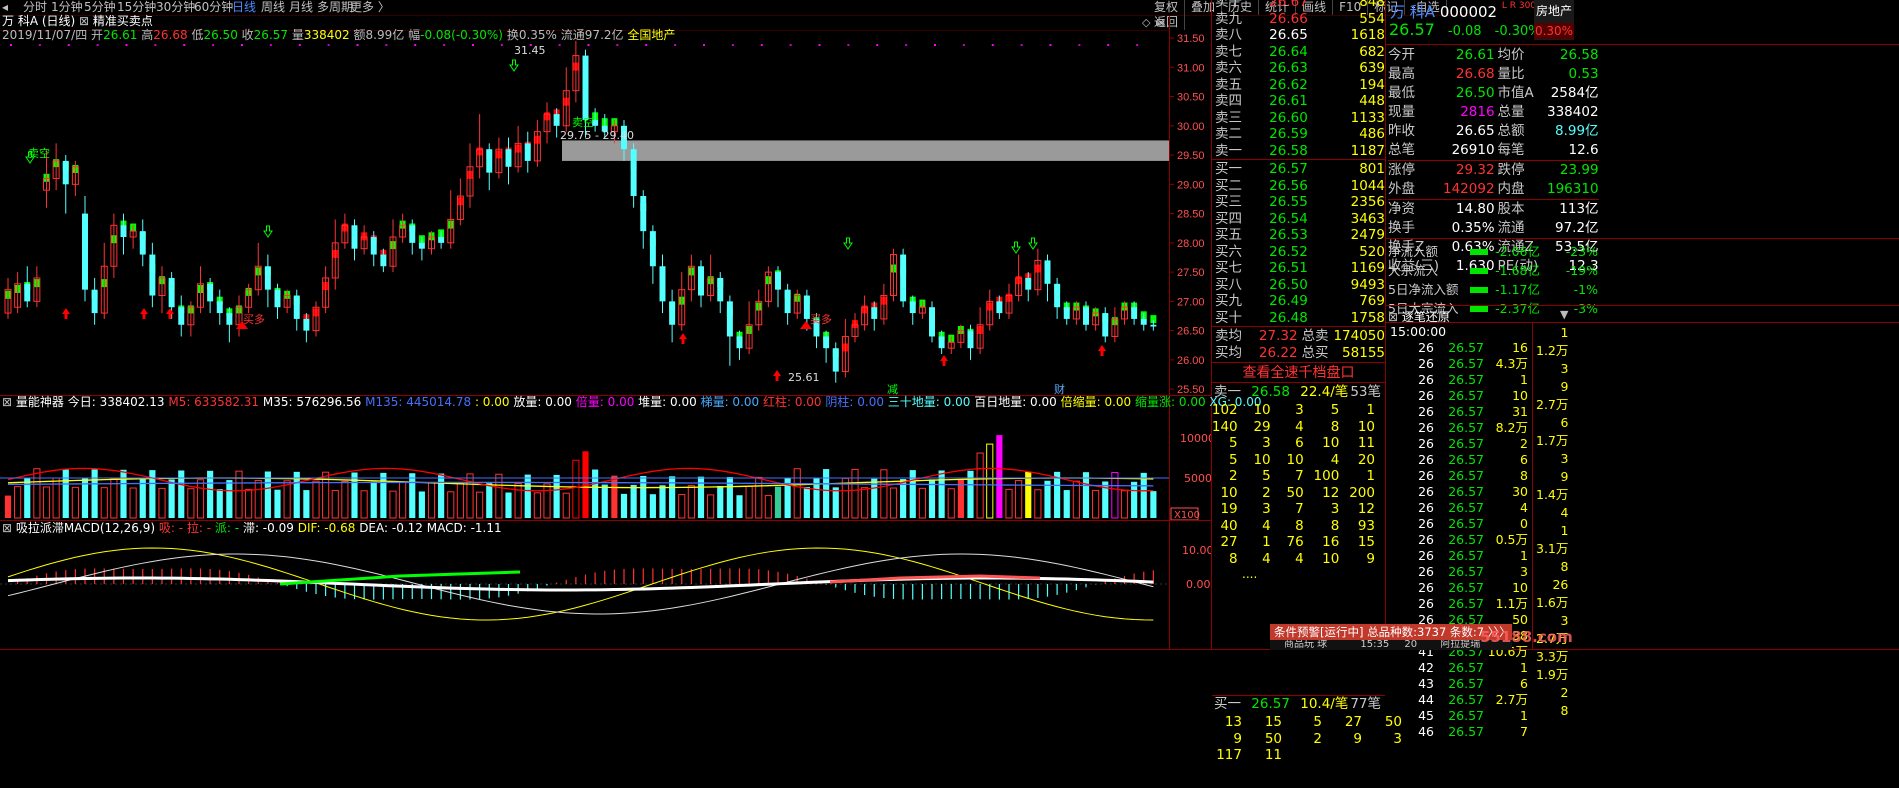 The height and width of the screenshot is (788, 1899). I want to click on queue-row: 40 4 8 8 93, so click(1293, 526).